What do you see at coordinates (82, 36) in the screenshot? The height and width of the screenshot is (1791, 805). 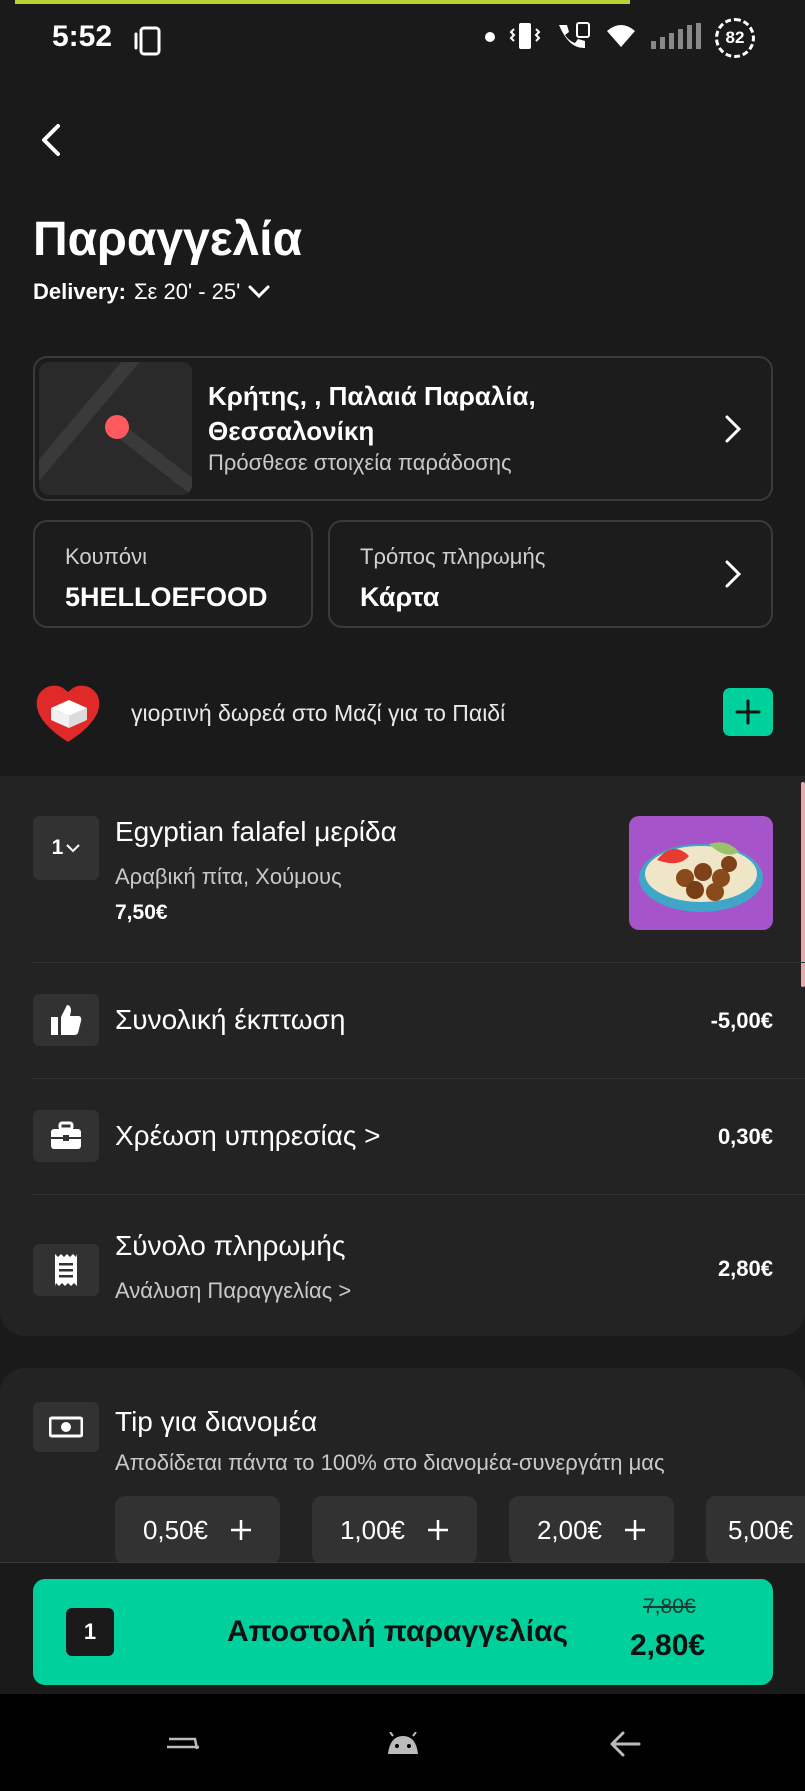 I see `status-time: 5:52` at bounding box center [82, 36].